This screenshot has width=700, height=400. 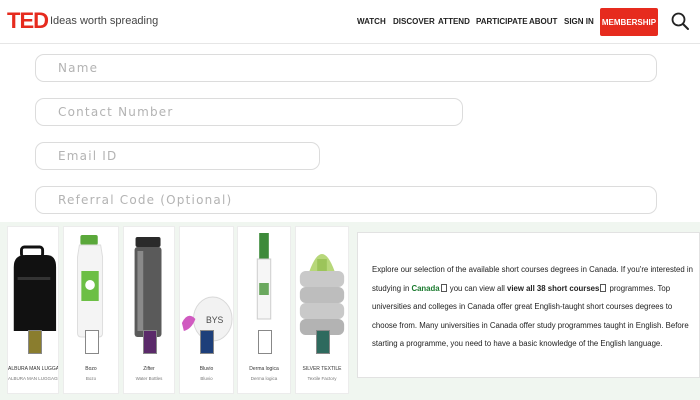 I want to click on product-name: Bluvio, so click(x=206, y=369).